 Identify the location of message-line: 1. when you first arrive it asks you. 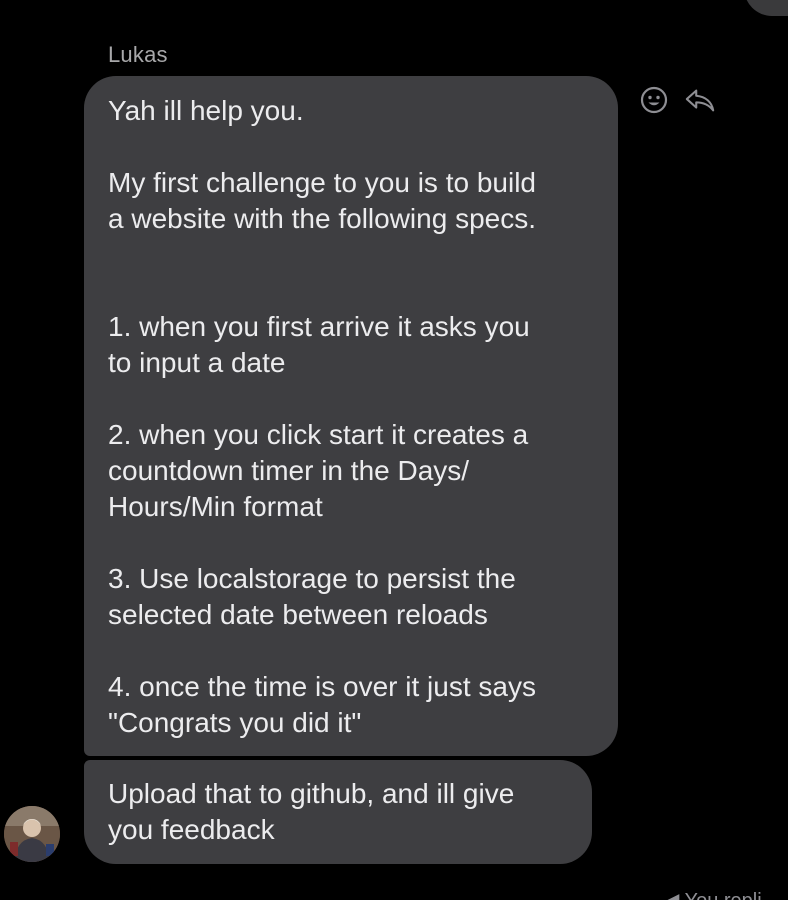
(319, 326).